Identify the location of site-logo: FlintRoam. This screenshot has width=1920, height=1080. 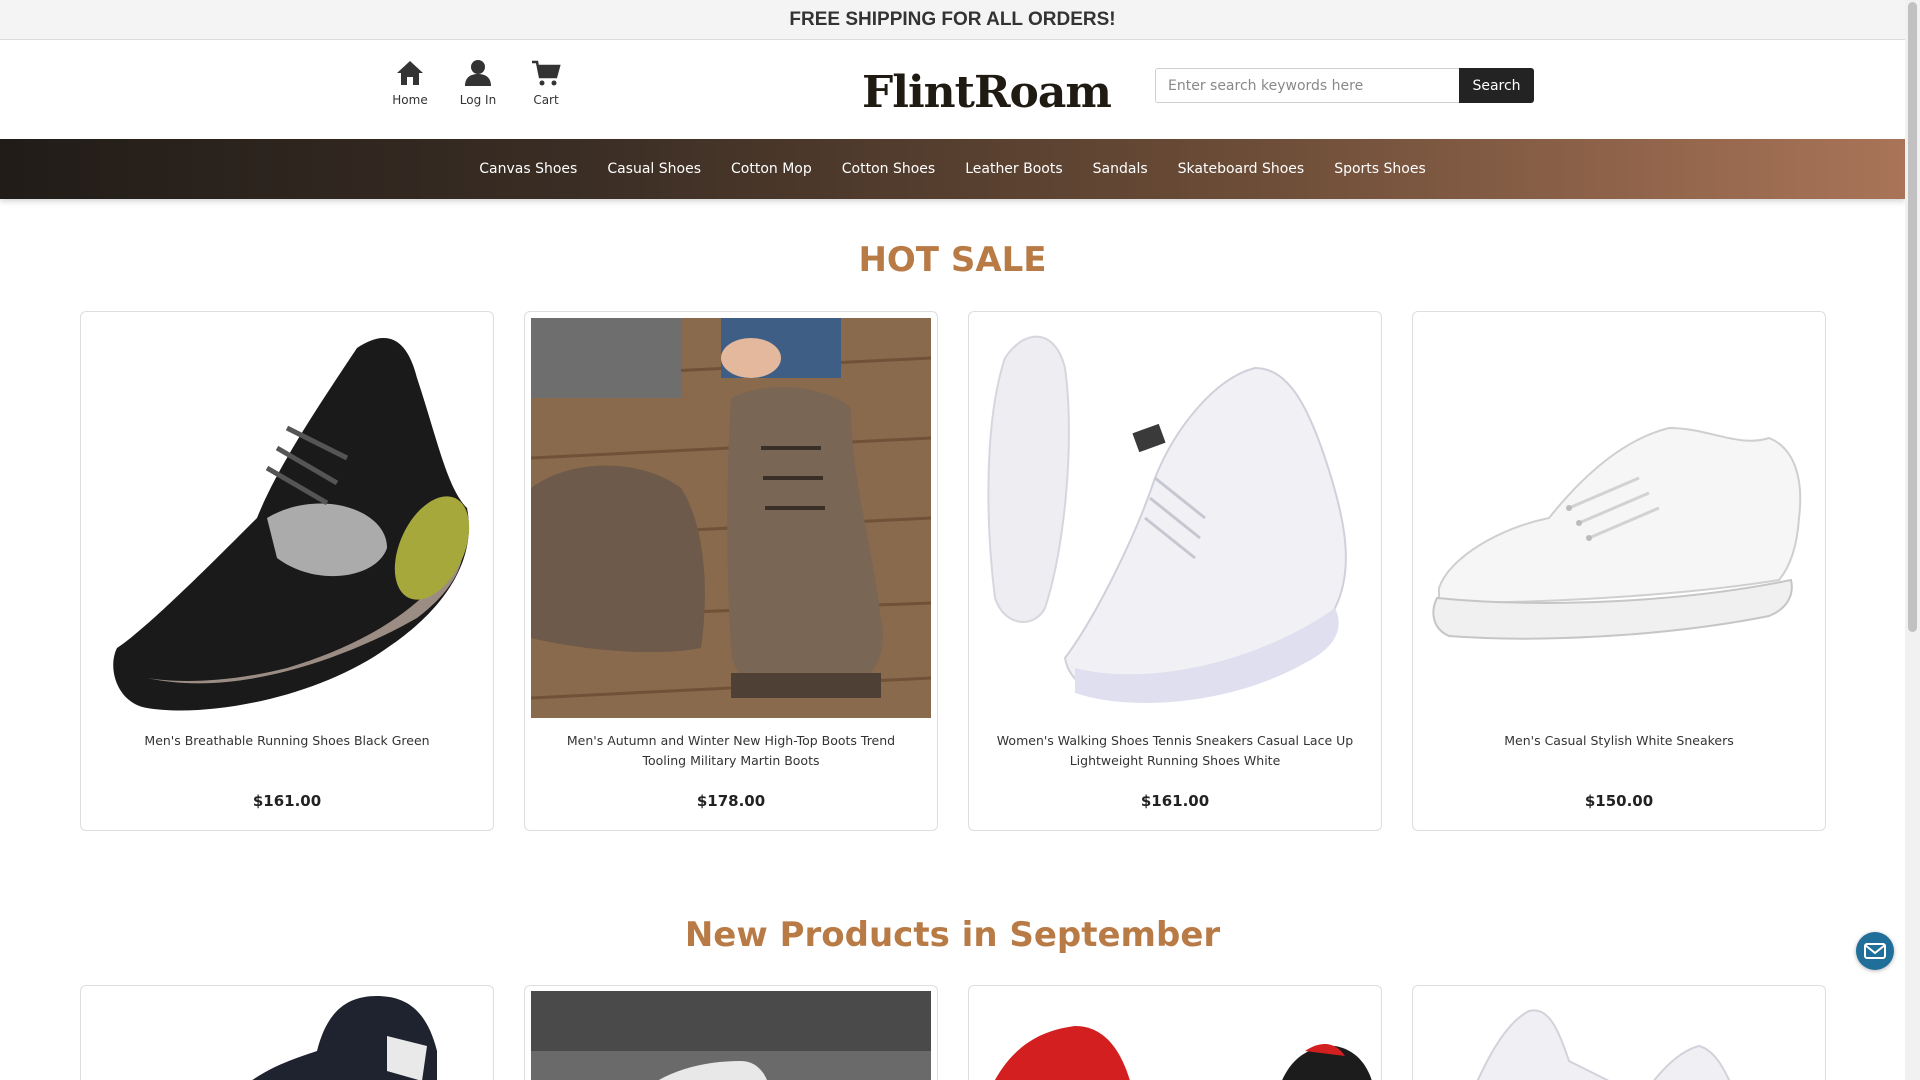
(987, 92).